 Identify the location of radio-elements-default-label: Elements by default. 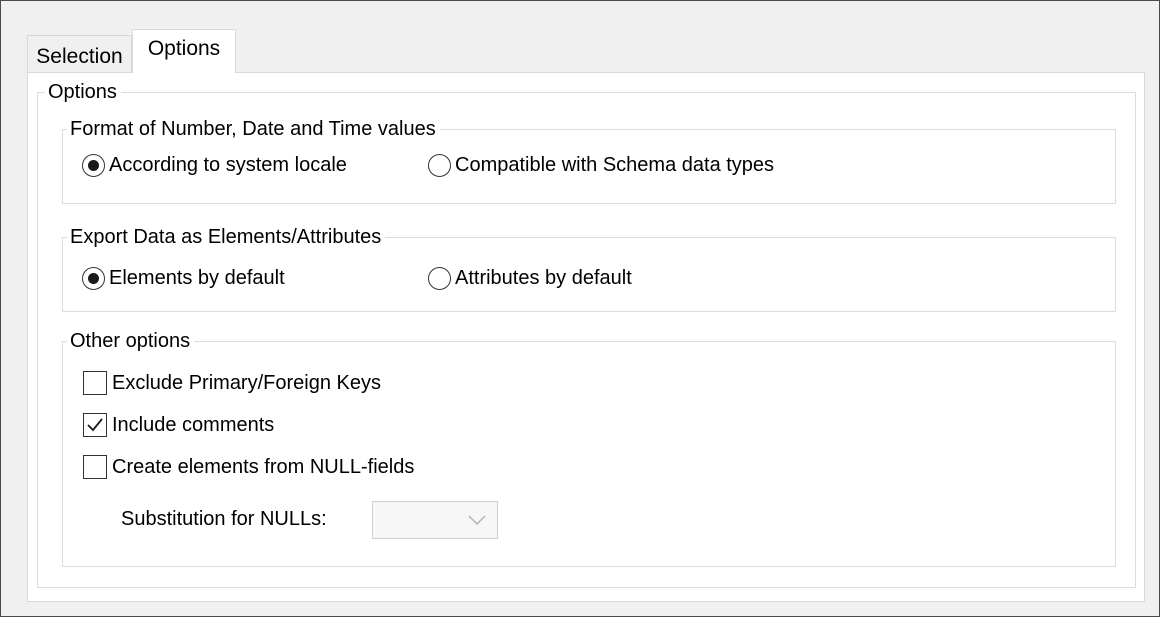
(197, 278).